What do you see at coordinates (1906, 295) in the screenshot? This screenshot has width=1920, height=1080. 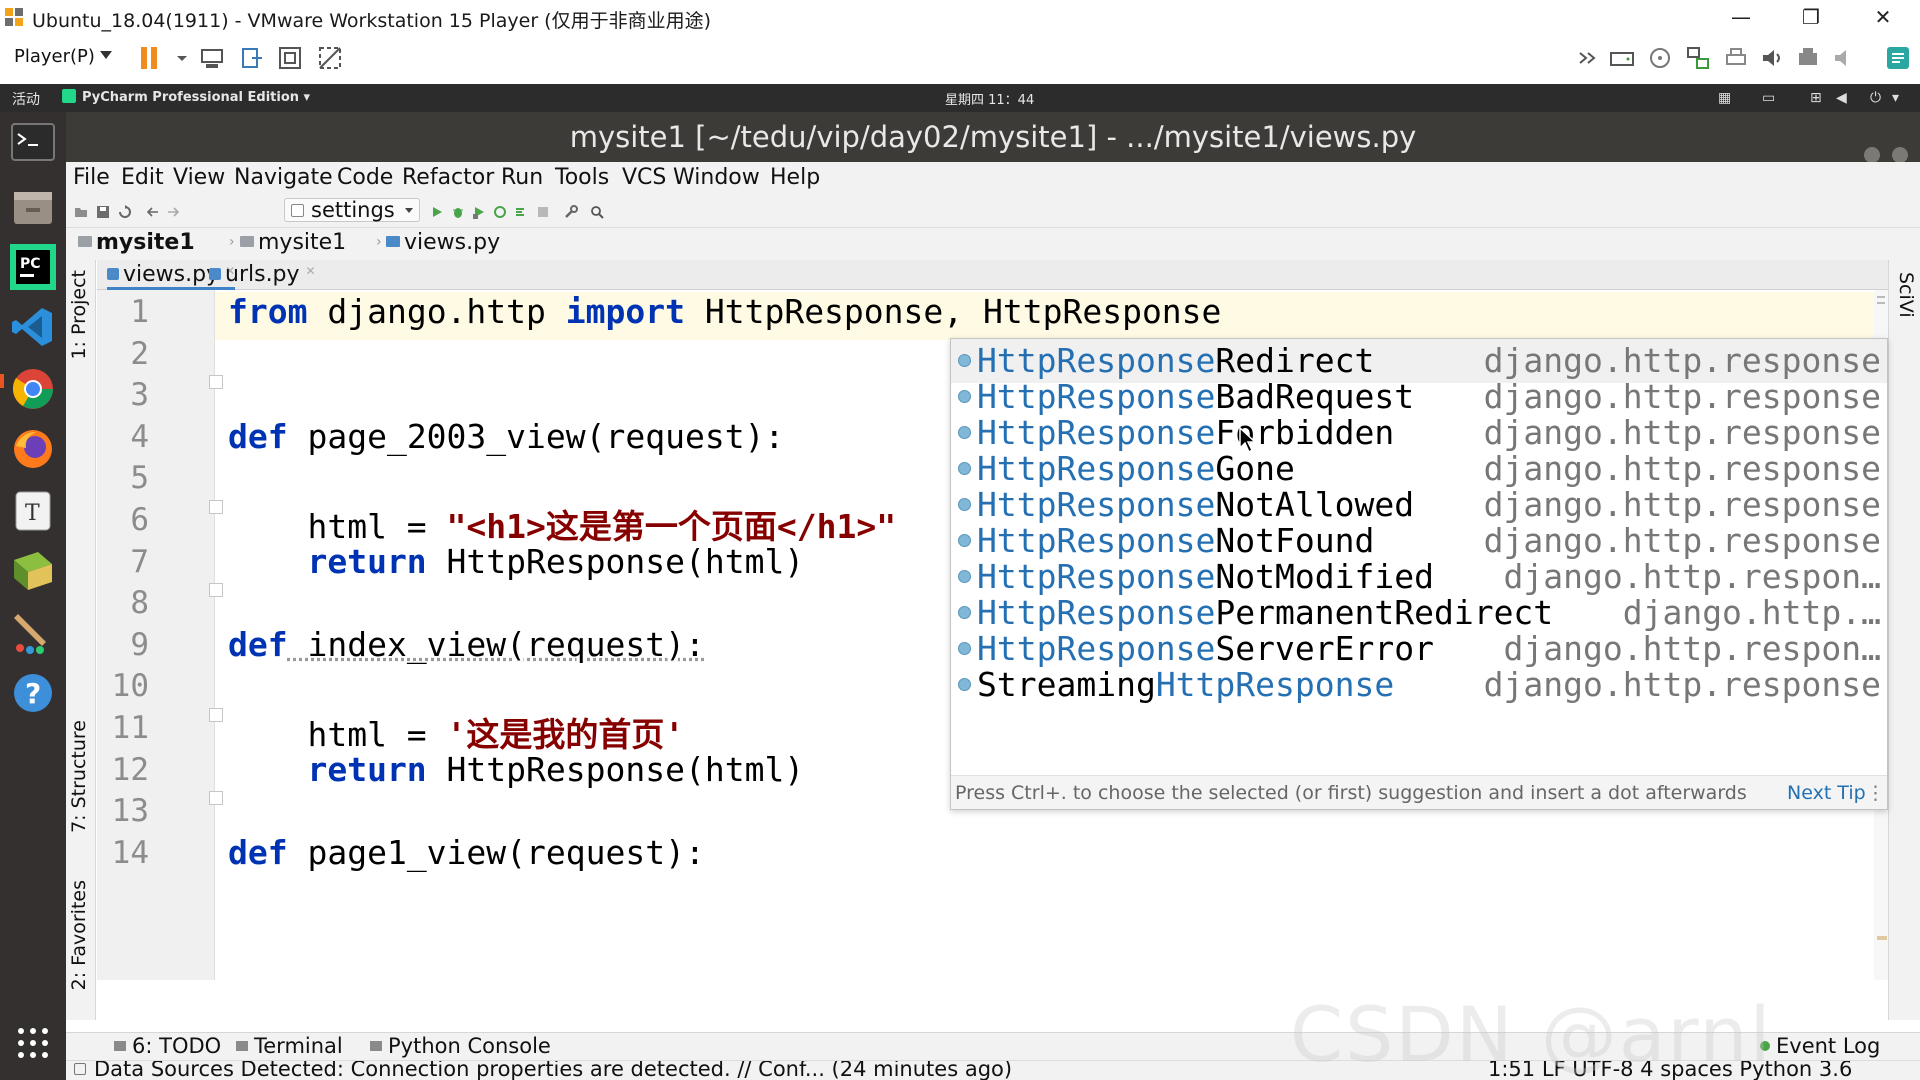 I see `tab-sciview: SciVi` at bounding box center [1906, 295].